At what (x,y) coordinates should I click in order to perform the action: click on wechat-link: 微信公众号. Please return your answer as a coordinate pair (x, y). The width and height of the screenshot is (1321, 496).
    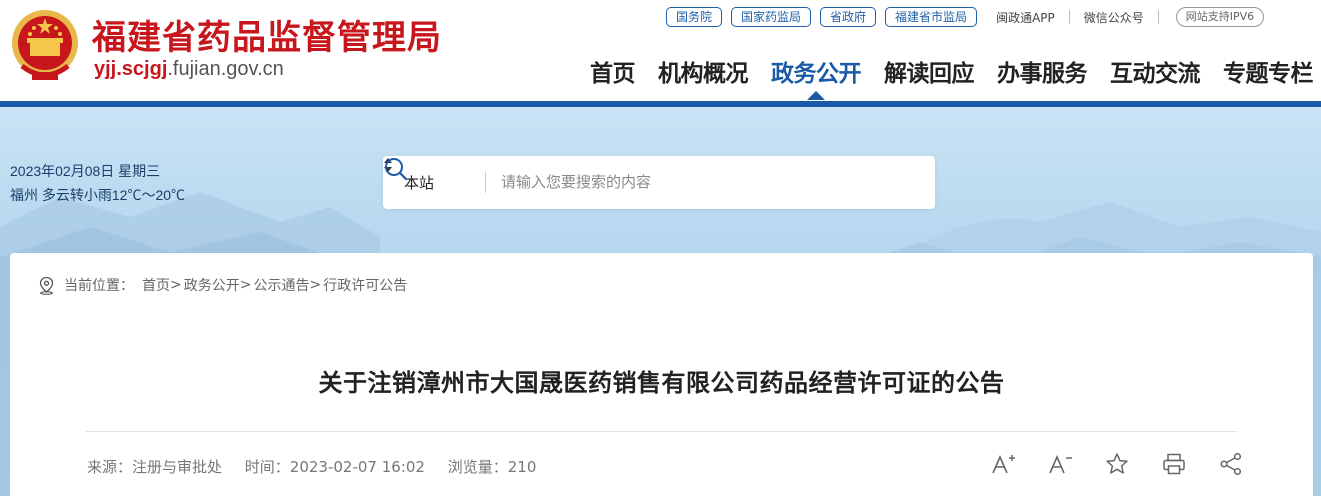
    Looking at the image, I should click on (1114, 17).